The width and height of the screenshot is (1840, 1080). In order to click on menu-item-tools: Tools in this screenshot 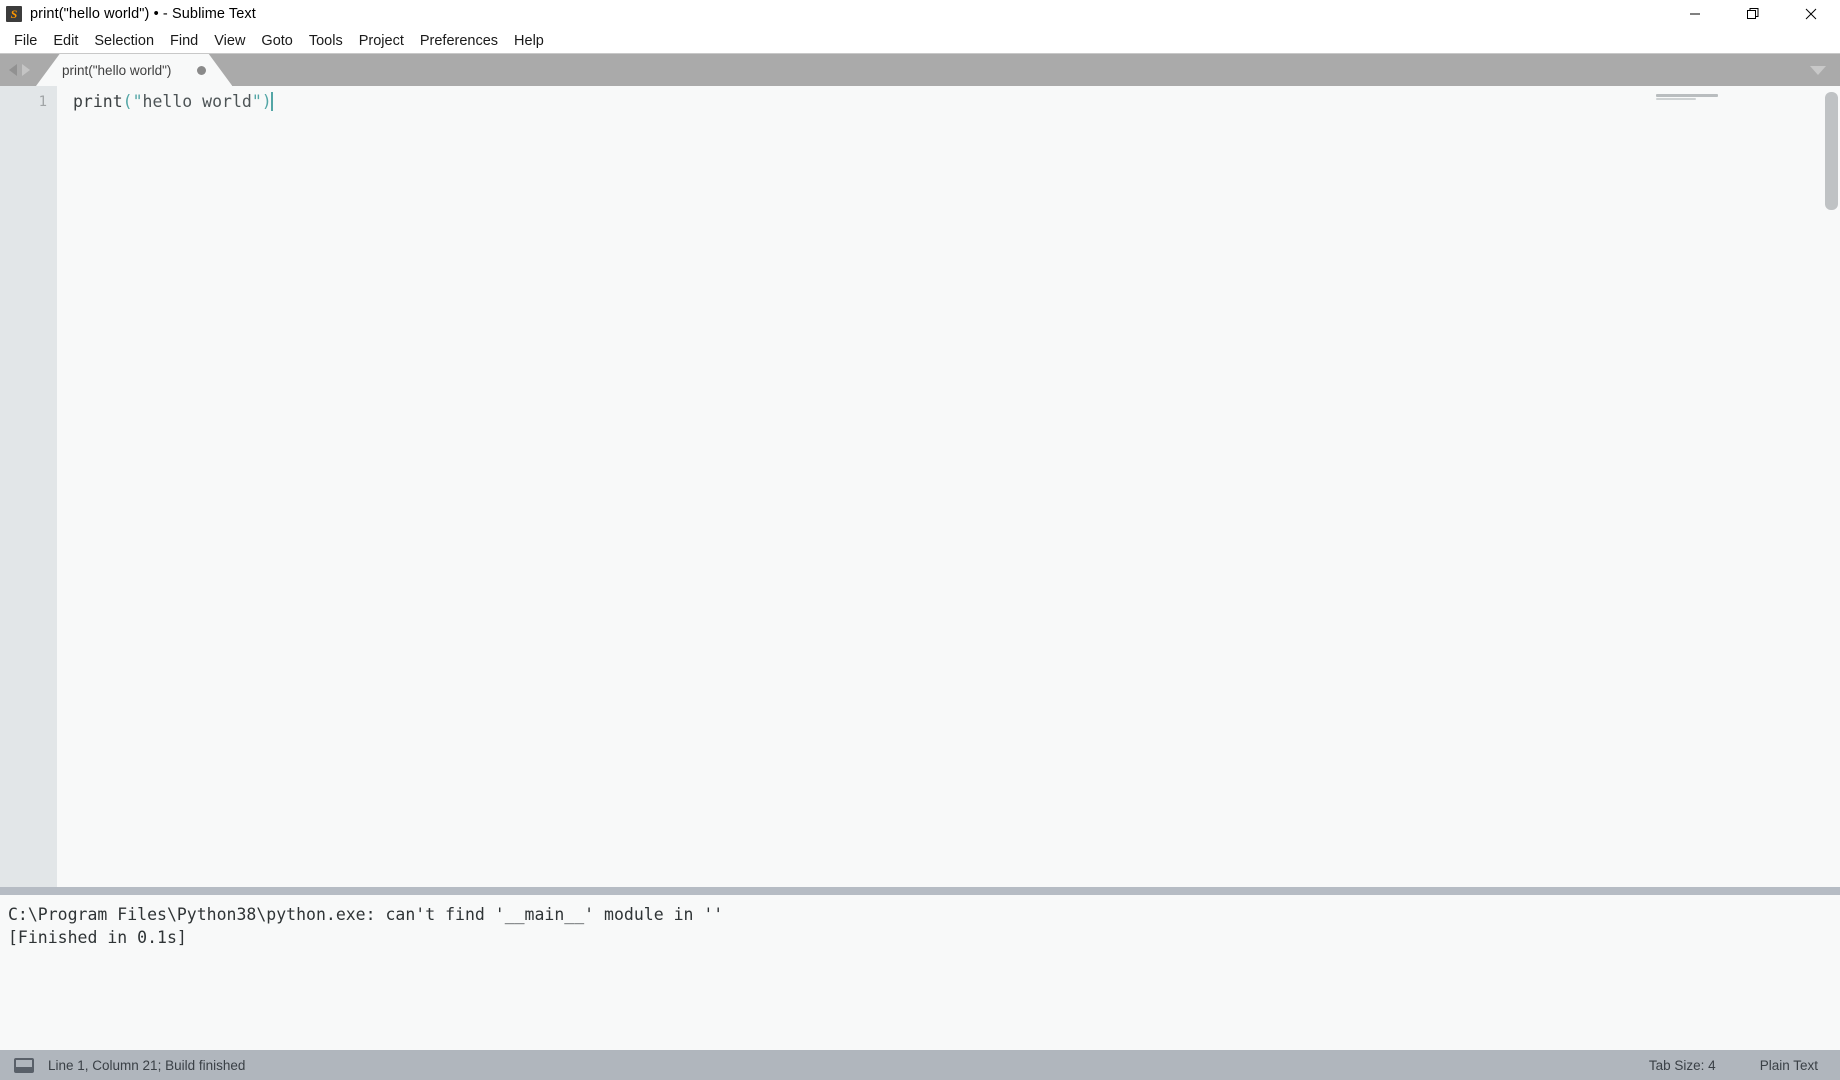, I will do `click(326, 41)`.